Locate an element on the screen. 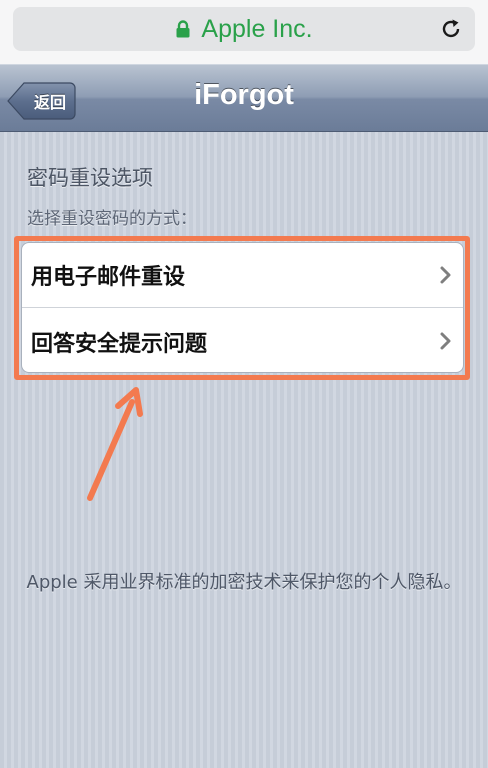 This screenshot has height=768, width=488. browser-toolbar: Apple Inc. is located at coordinates (244, 32).